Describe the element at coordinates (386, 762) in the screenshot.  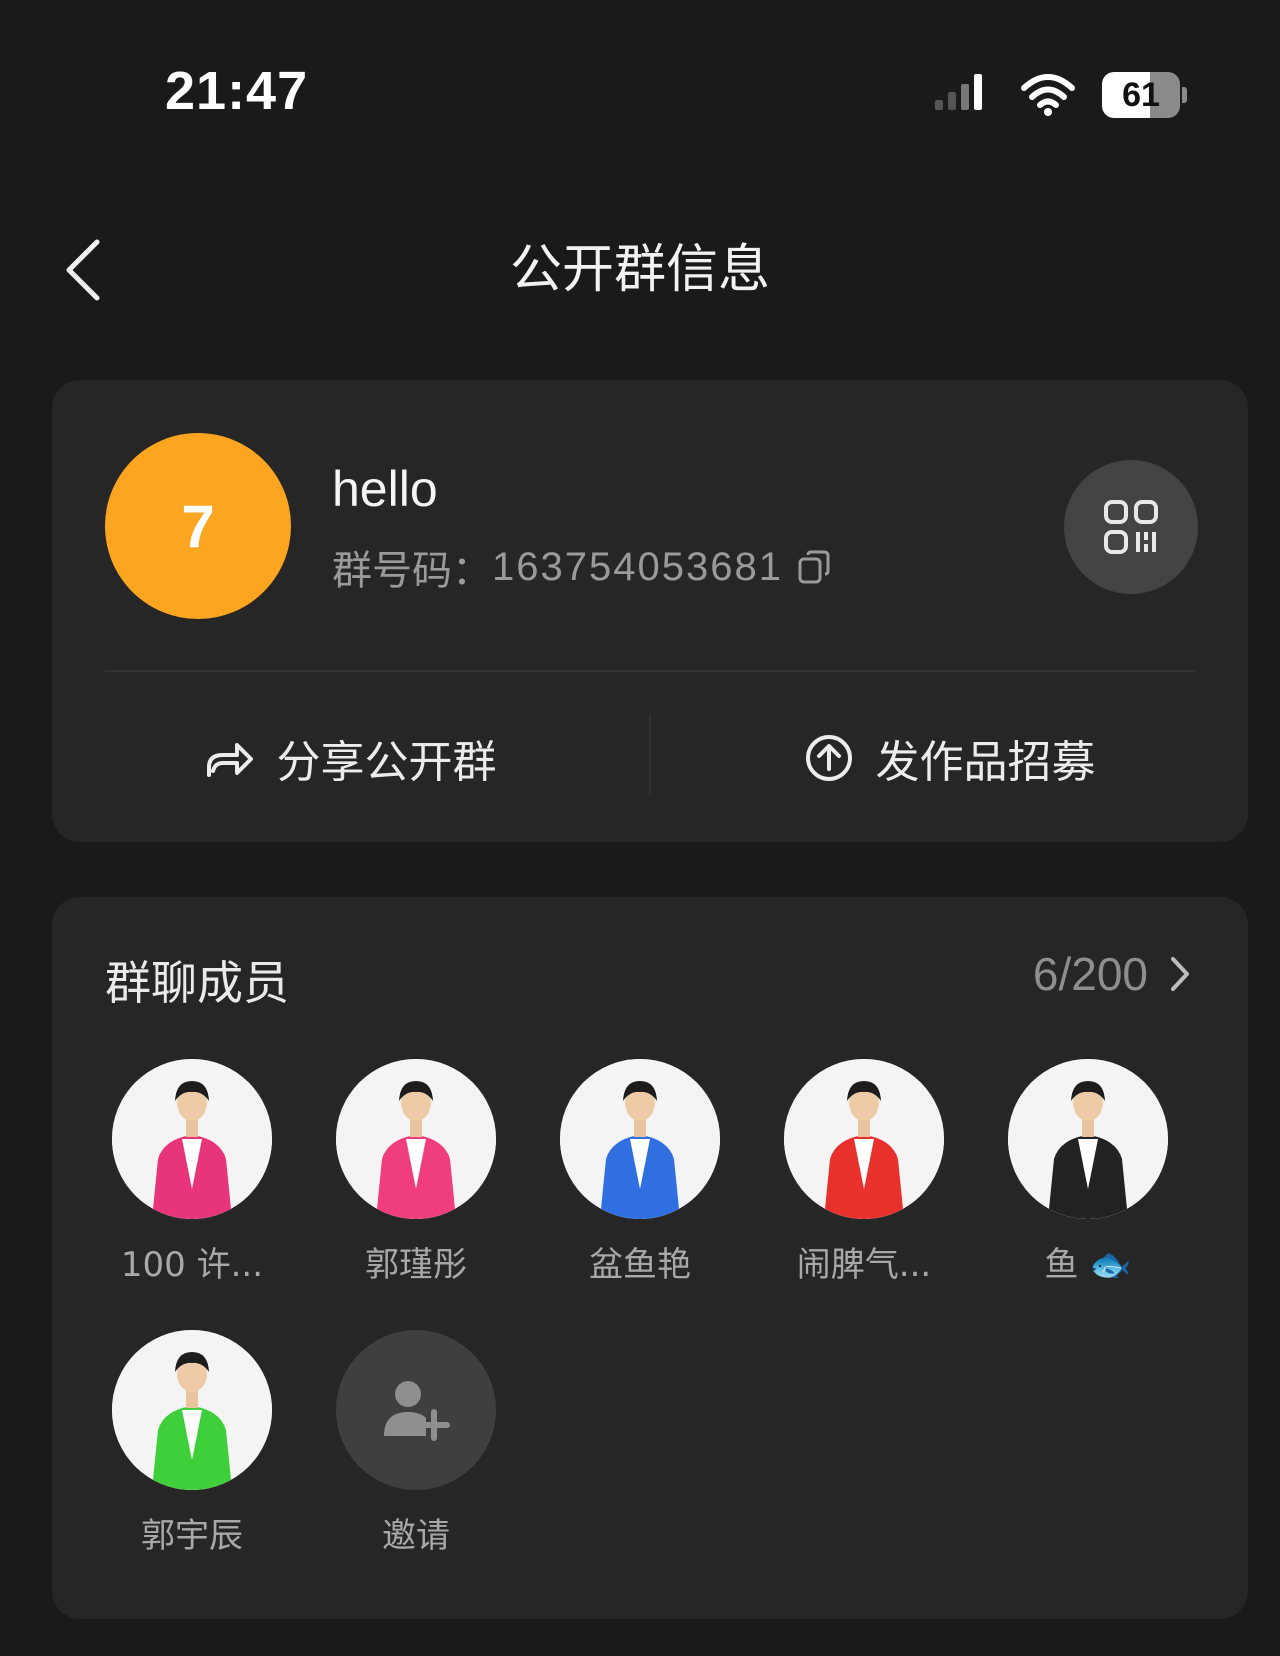
I see `share-group-label: 分享公开群` at that location.